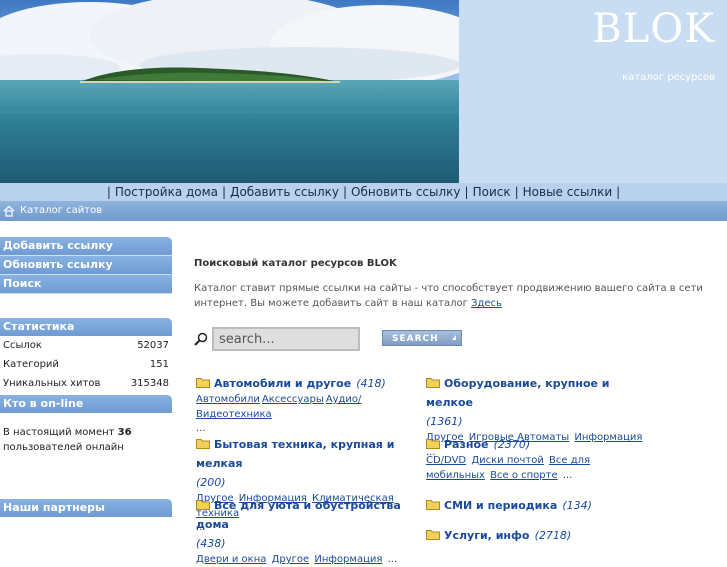 The image size is (727, 567). I want to click on search-button-label: SEARCH, so click(415, 339).